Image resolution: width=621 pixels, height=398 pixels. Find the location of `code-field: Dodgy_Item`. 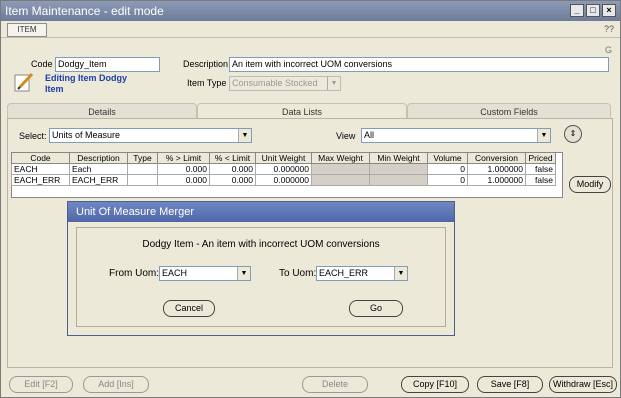

code-field: Dodgy_Item is located at coordinates (107, 64).